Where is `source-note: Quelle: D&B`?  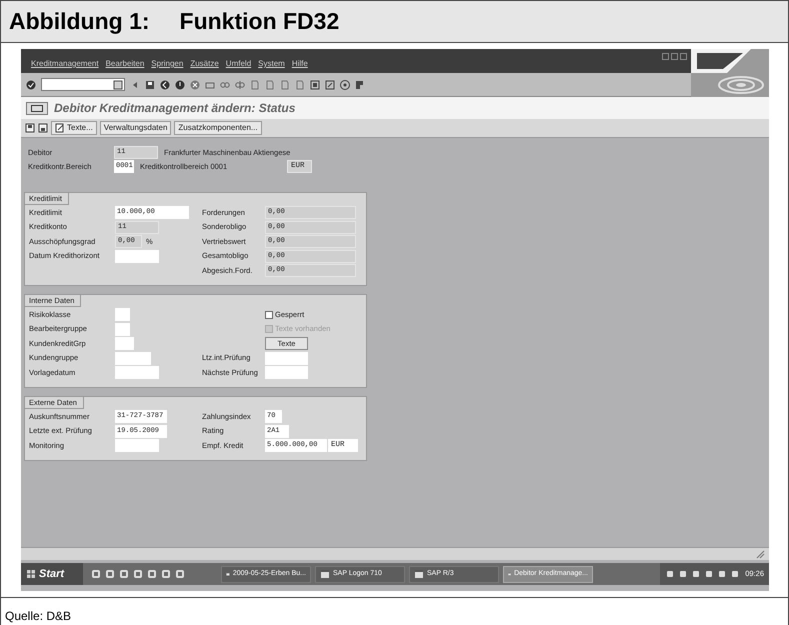
source-note: Quelle: D&B is located at coordinates (38, 616).